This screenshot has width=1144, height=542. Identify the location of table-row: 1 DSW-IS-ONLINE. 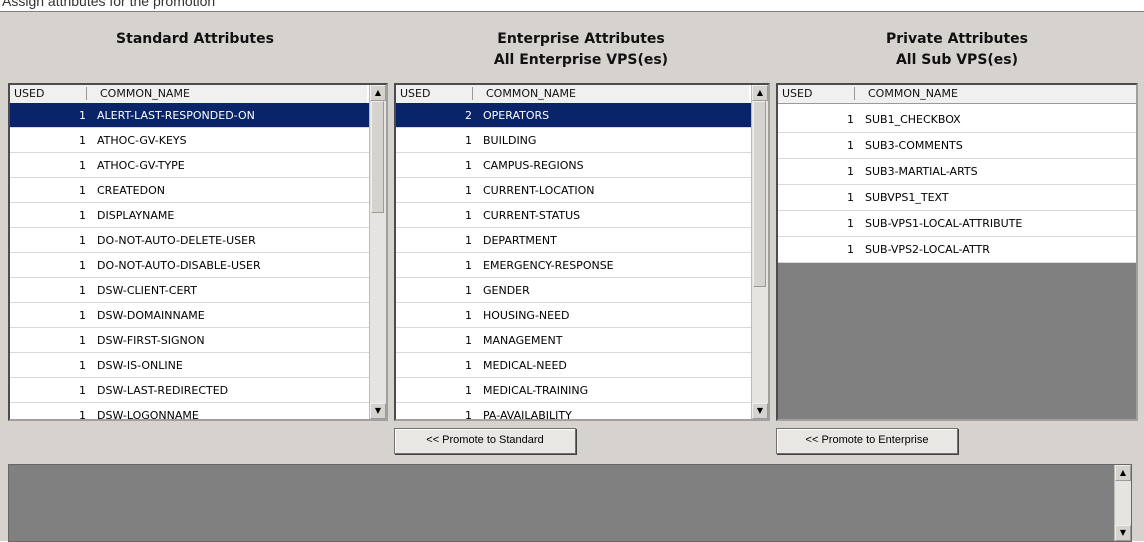
(189, 365).